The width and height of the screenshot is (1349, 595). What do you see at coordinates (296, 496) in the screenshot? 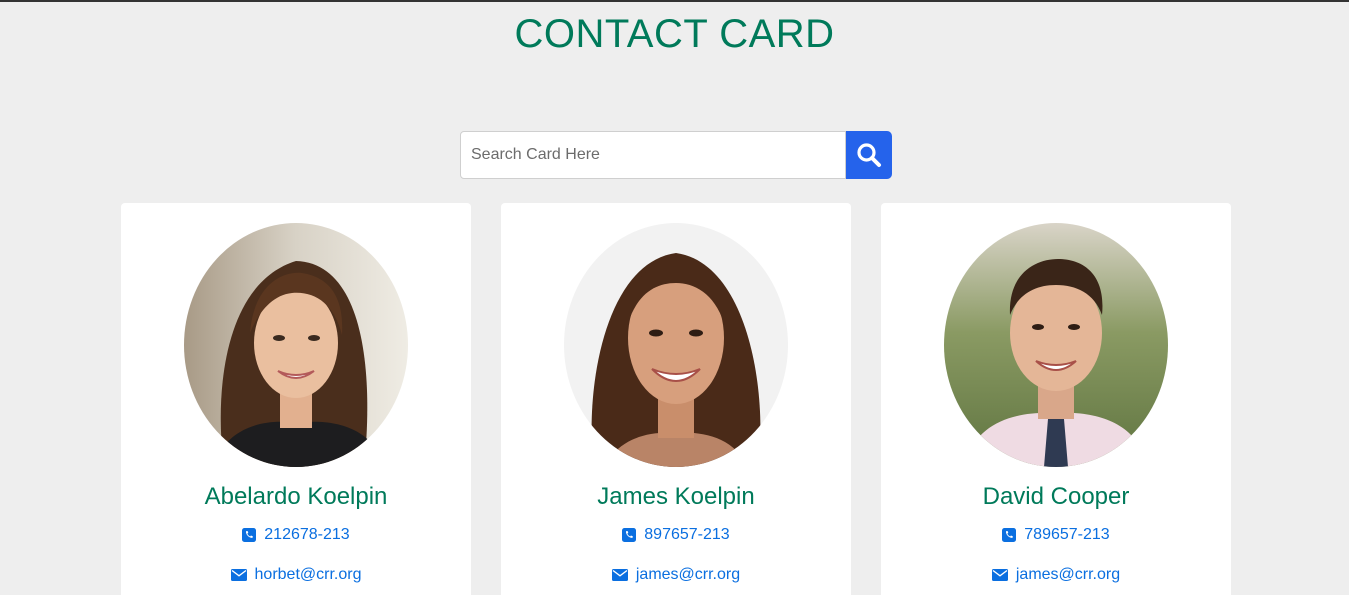
I see `contact-name: Abelardo Koelpin` at bounding box center [296, 496].